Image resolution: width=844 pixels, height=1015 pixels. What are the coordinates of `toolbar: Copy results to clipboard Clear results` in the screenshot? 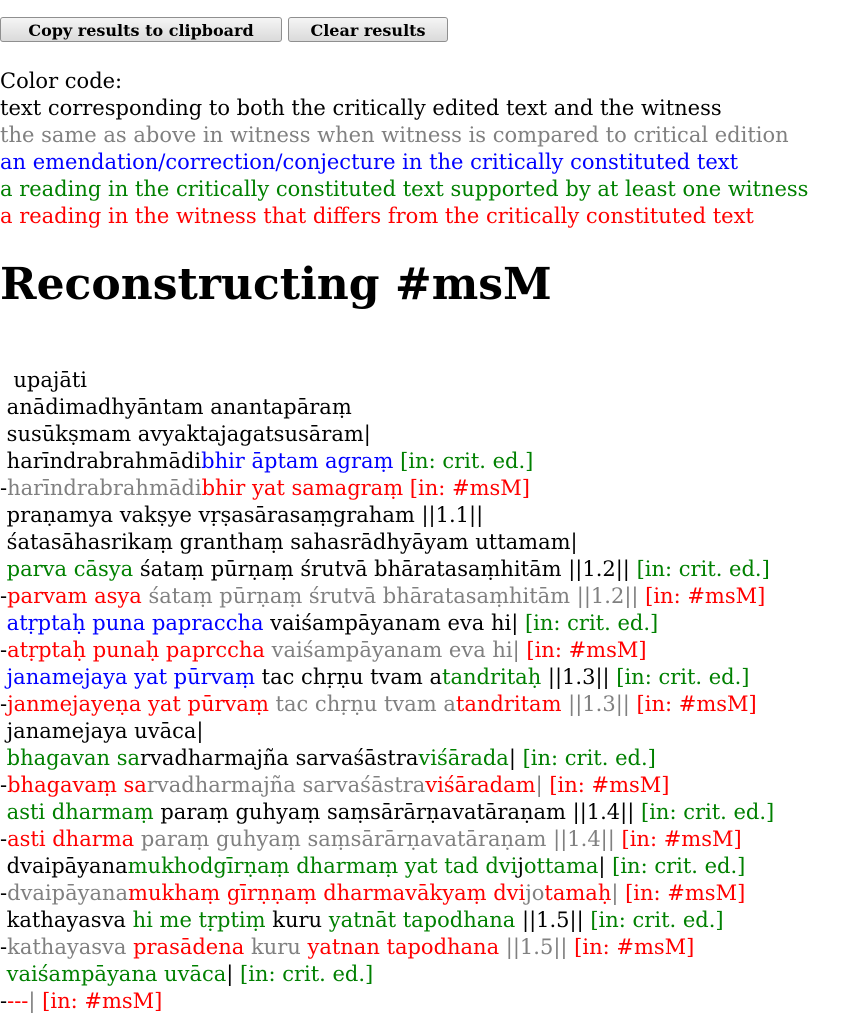 It's located at (224, 29).